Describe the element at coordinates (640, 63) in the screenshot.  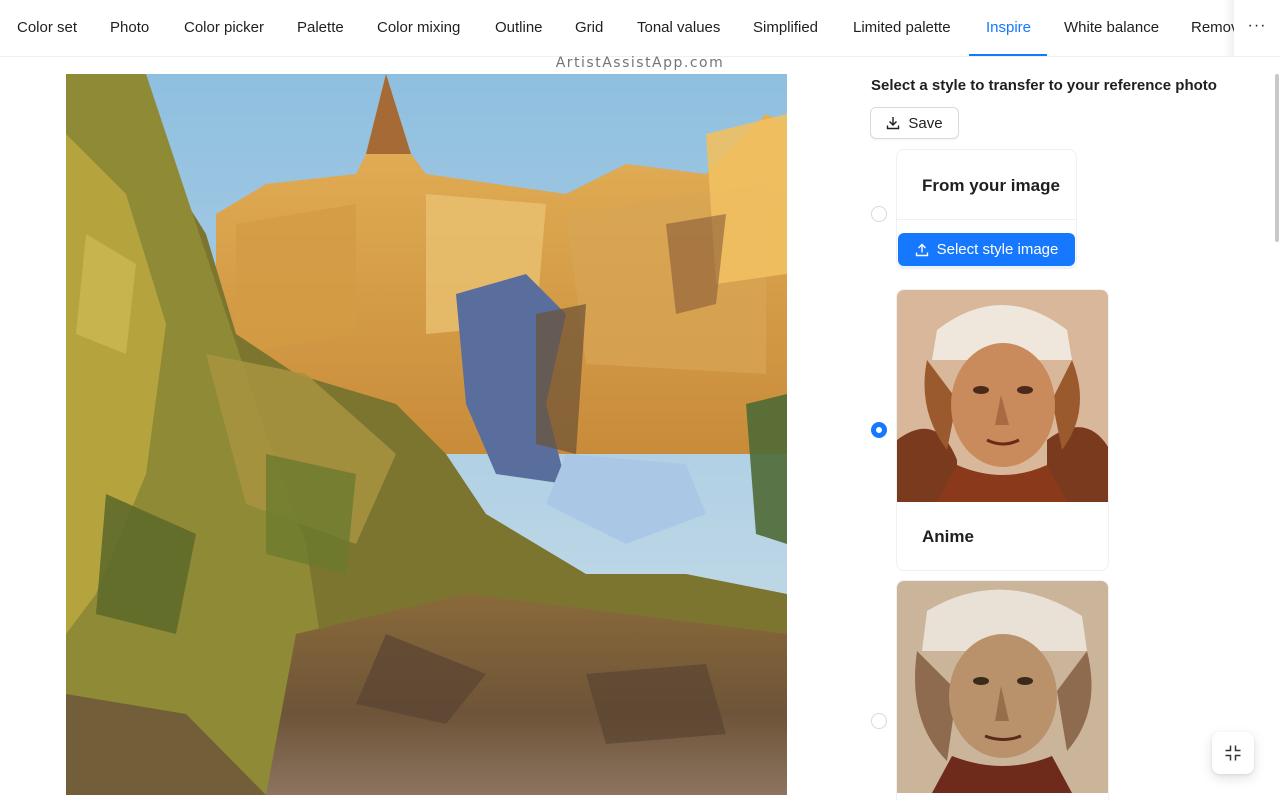
I see `watermark: ArtistAssistApp.com` at that location.